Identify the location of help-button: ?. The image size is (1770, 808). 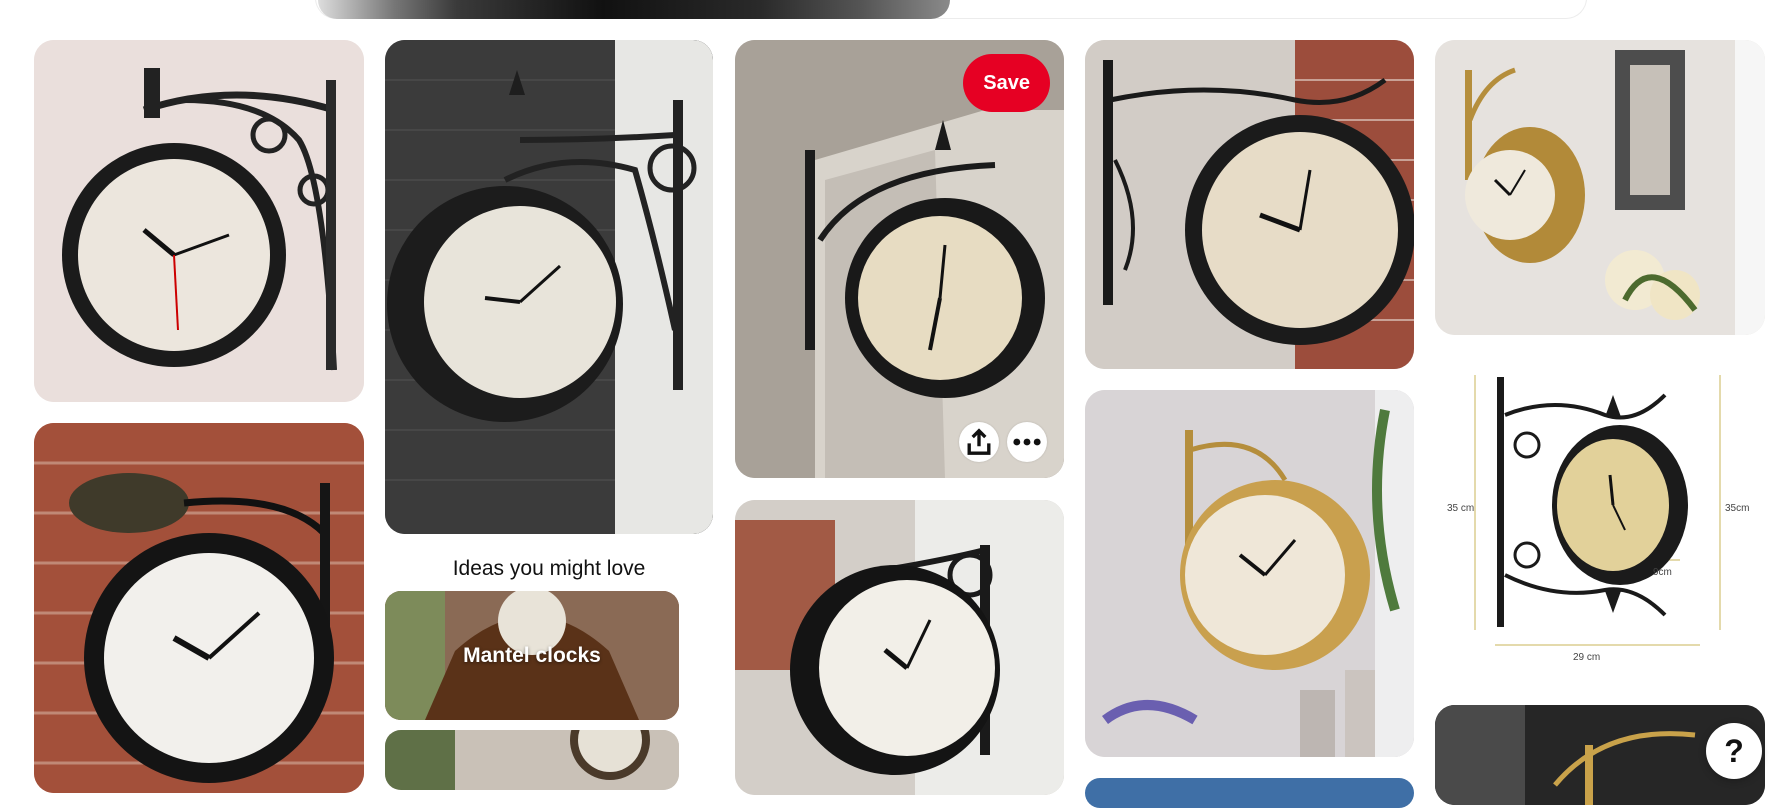
(1734, 751).